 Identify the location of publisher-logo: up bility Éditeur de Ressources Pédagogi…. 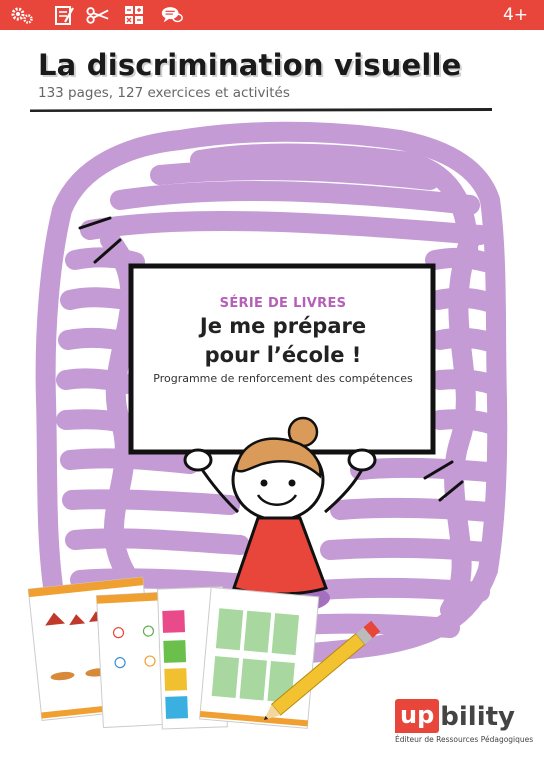
(465, 721).